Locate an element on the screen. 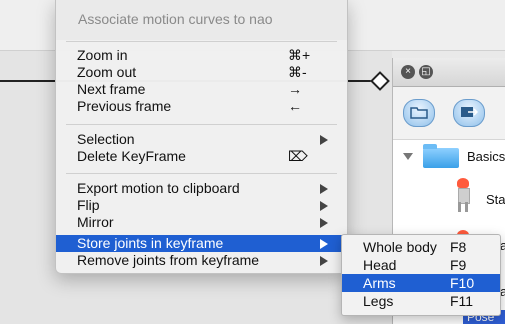 Image resolution: width=505 pixels, height=324 pixels. menu-item-previous-frame: Previous frame ← is located at coordinates (201, 106).